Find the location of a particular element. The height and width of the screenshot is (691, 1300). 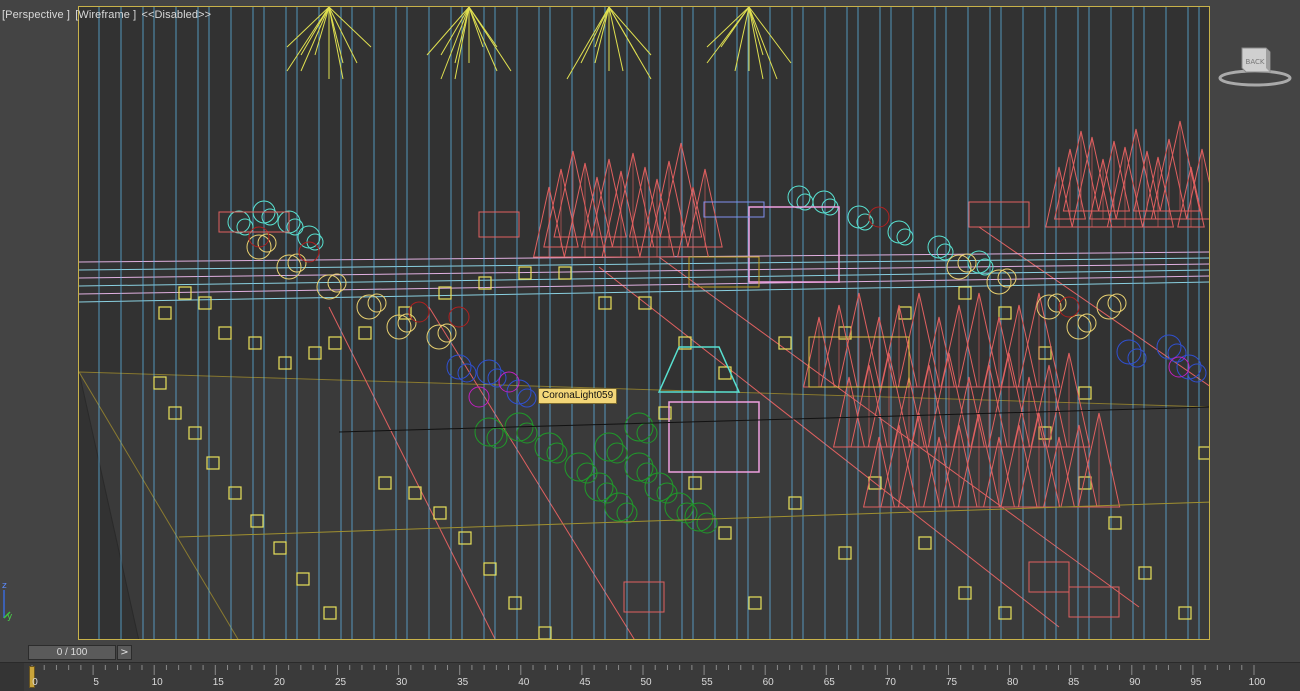

frame-tick-label: 85 is located at coordinates (1074, 682).